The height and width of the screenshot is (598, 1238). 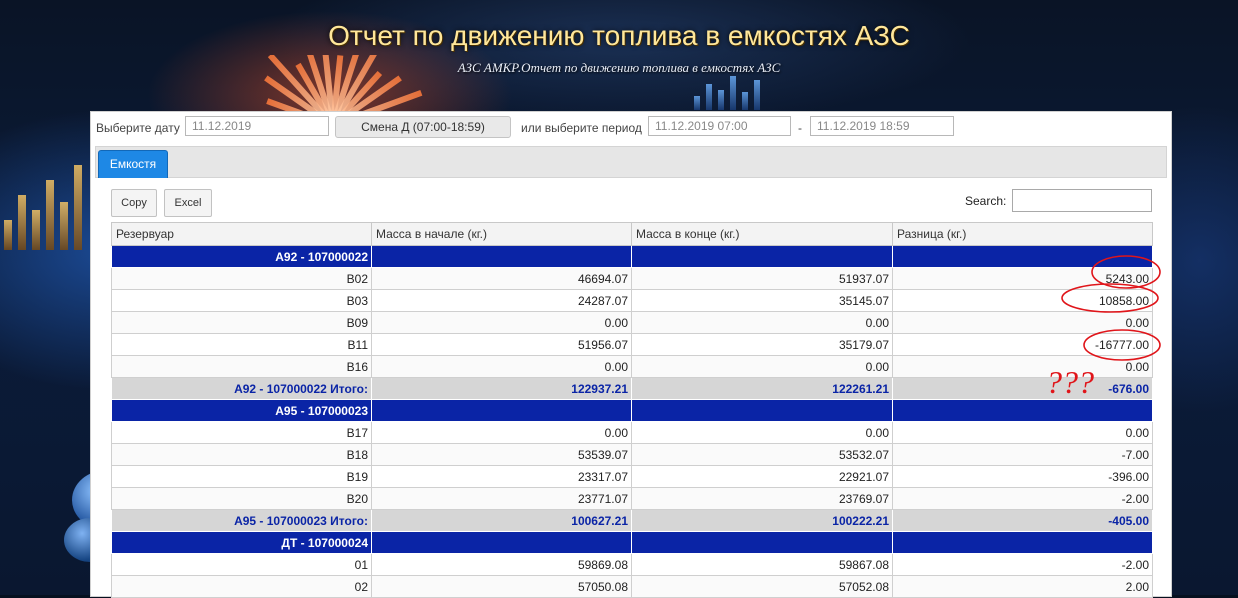 What do you see at coordinates (257, 126) in the screenshot?
I see `date-input` at bounding box center [257, 126].